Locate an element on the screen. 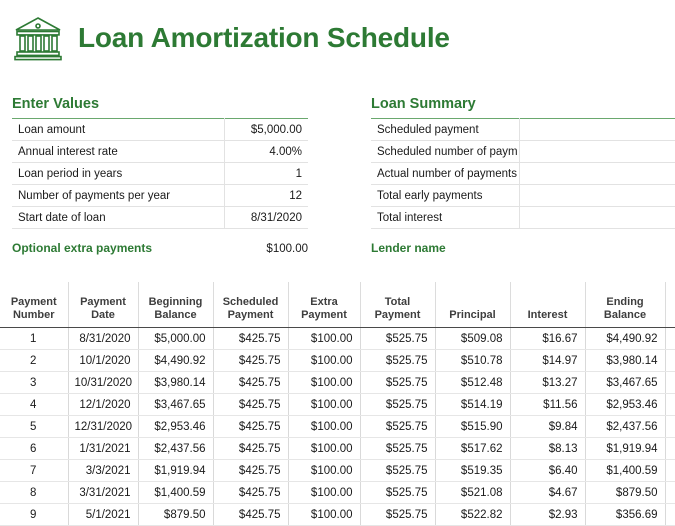 The height and width of the screenshot is (526, 675). optional-extra-payments-input: $100.00 is located at coordinates (287, 249).